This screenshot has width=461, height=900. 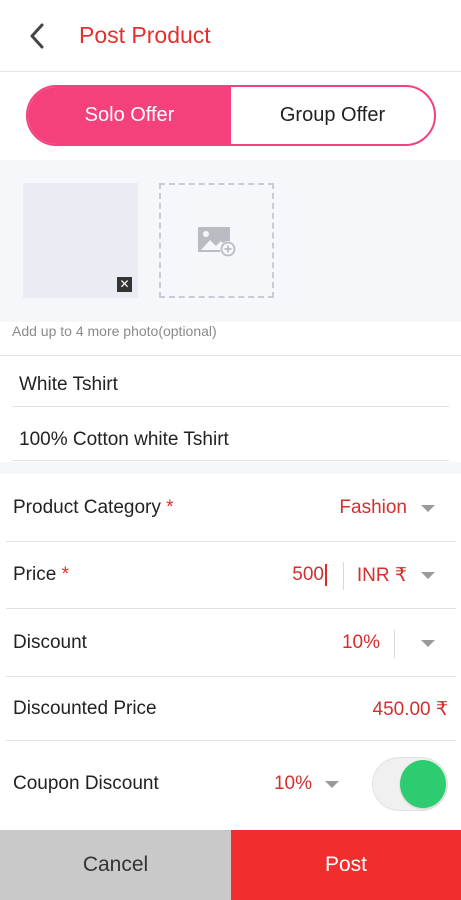 I want to click on offer-type-toggle: Solo Offer Group Offer, so click(x=231, y=115).